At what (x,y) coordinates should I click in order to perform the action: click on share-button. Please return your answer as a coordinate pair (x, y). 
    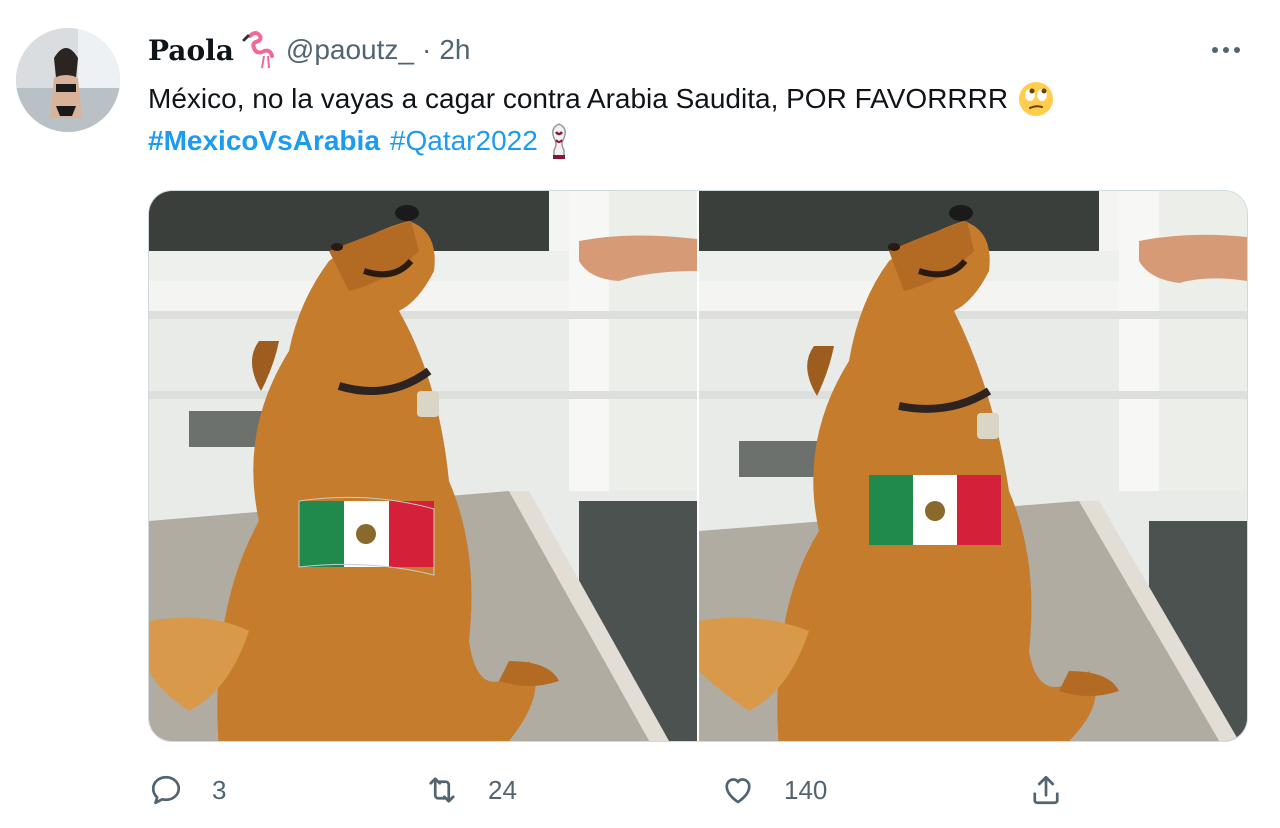
    Looking at the image, I should click on (1046, 790).